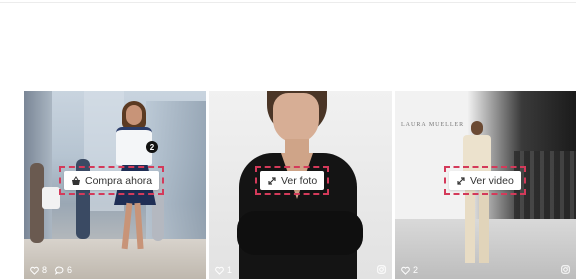 The height and width of the screenshot is (279, 576). I want to click on highlight-frame: Ver foto, so click(292, 180).